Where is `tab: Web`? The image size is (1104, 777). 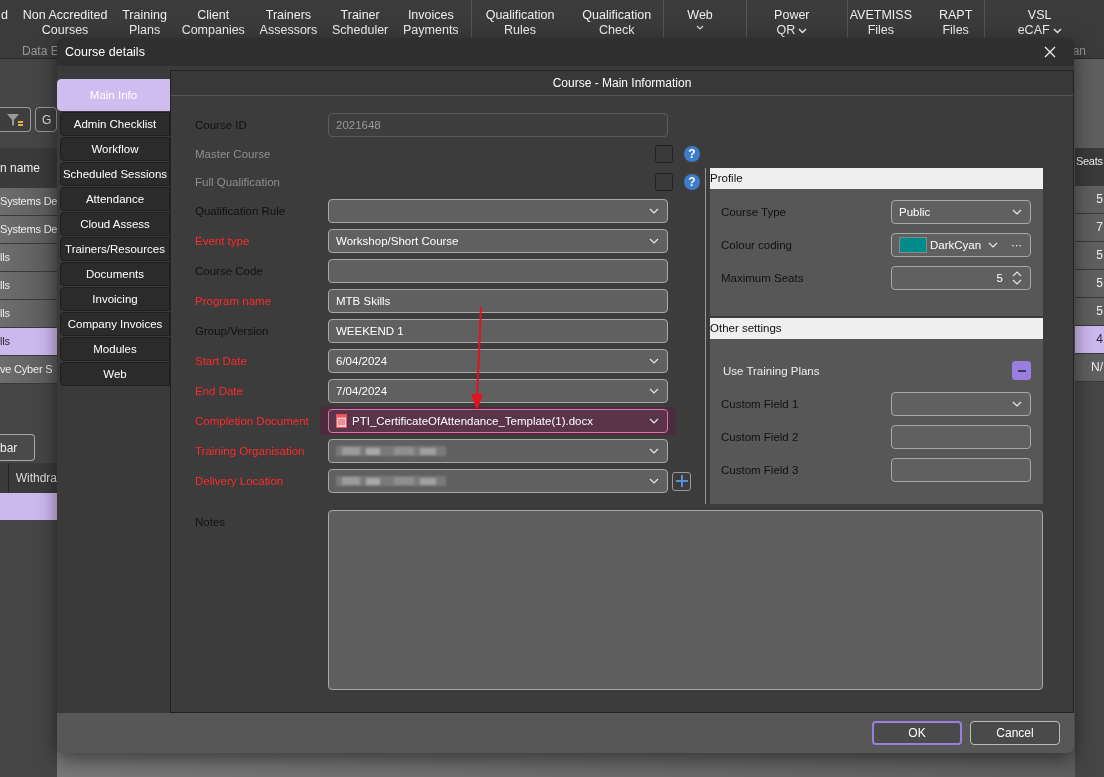
tab: Web is located at coordinates (115, 374).